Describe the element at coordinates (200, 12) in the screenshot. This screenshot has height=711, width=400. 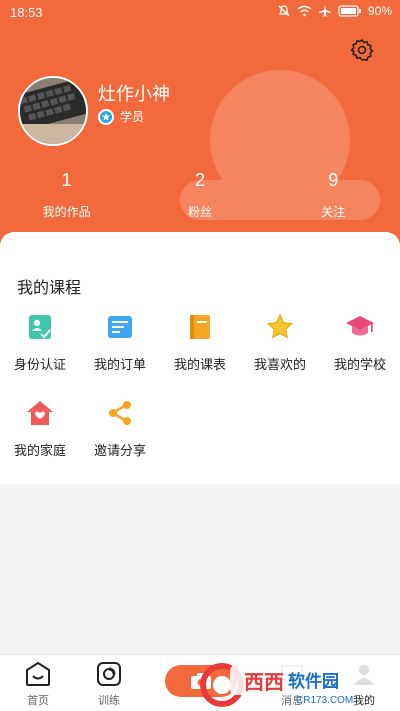
I see `status-bar: 18:53 90%` at that location.